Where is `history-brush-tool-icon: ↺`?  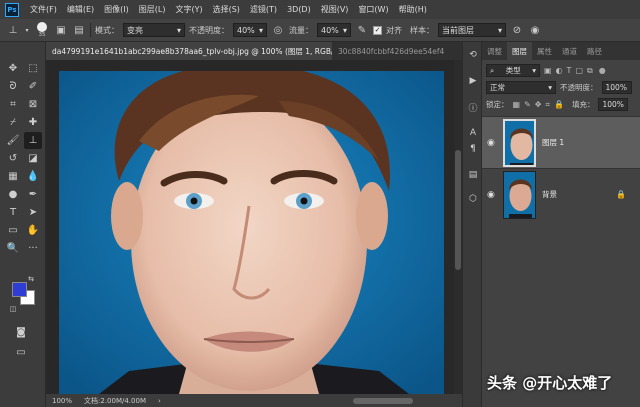 history-brush-tool-icon: ↺ is located at coordinates (13, 158).